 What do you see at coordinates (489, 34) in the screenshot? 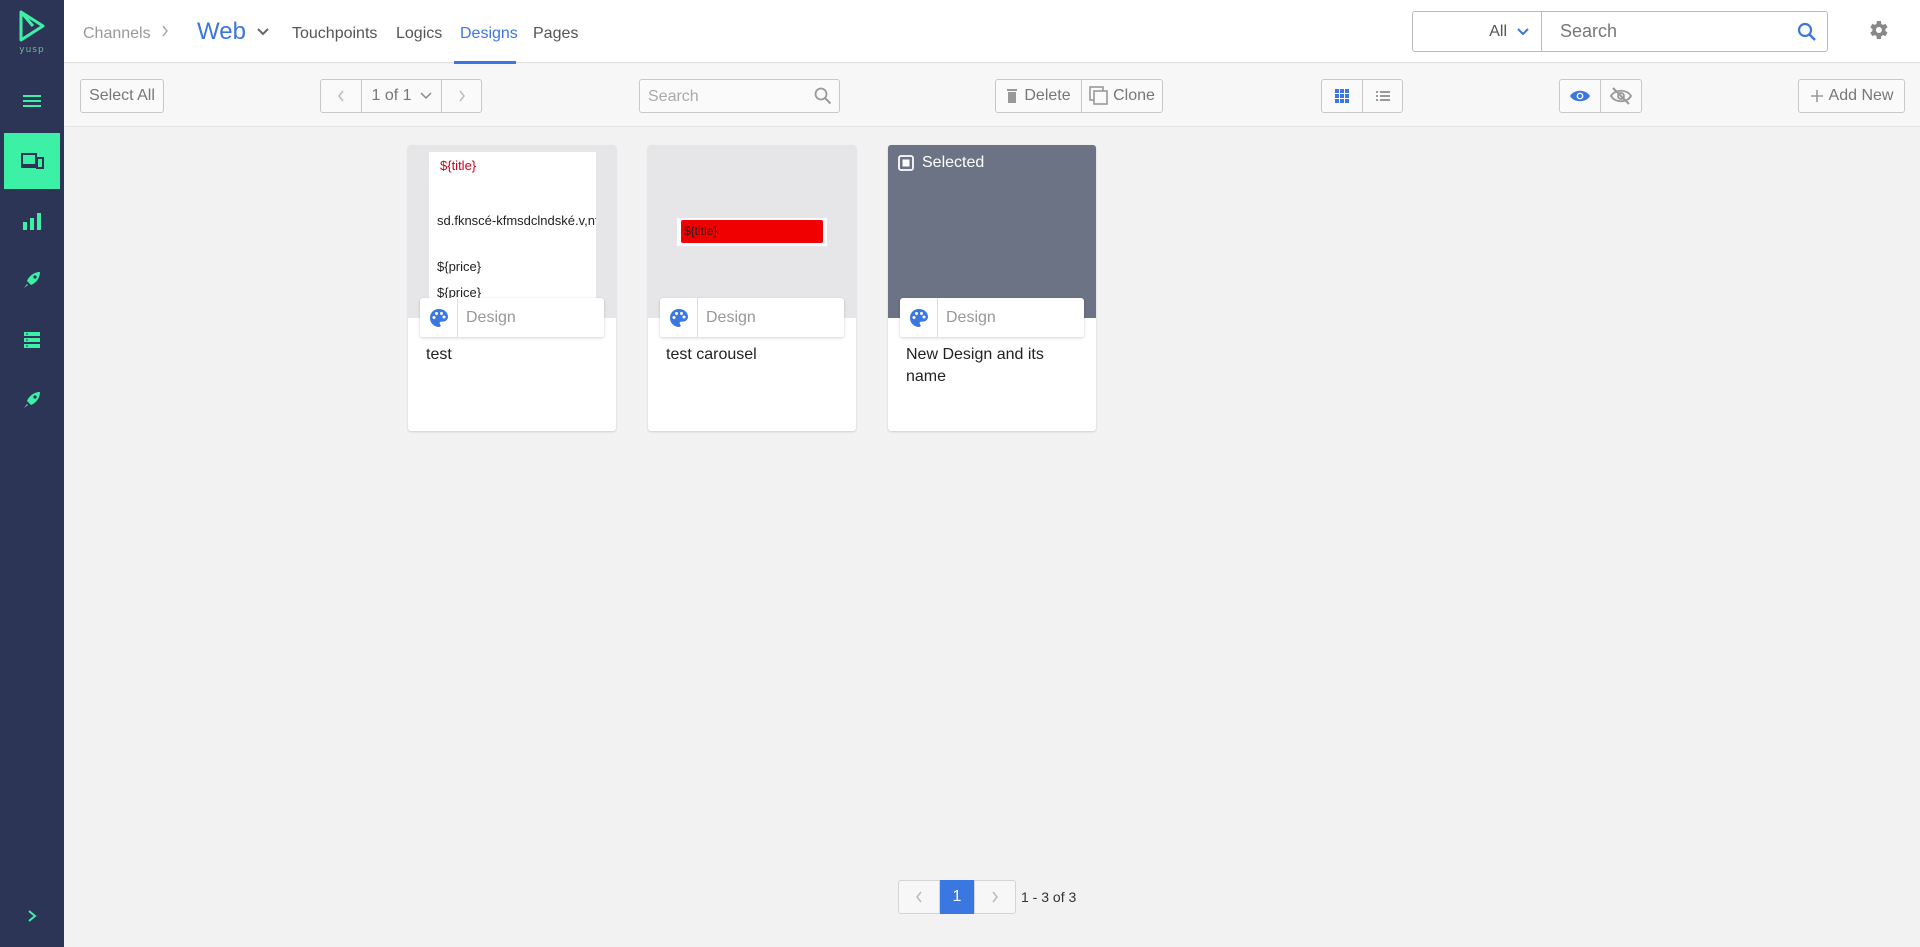
I see `tab-designs: Designs` at bounding box center [489, 34].